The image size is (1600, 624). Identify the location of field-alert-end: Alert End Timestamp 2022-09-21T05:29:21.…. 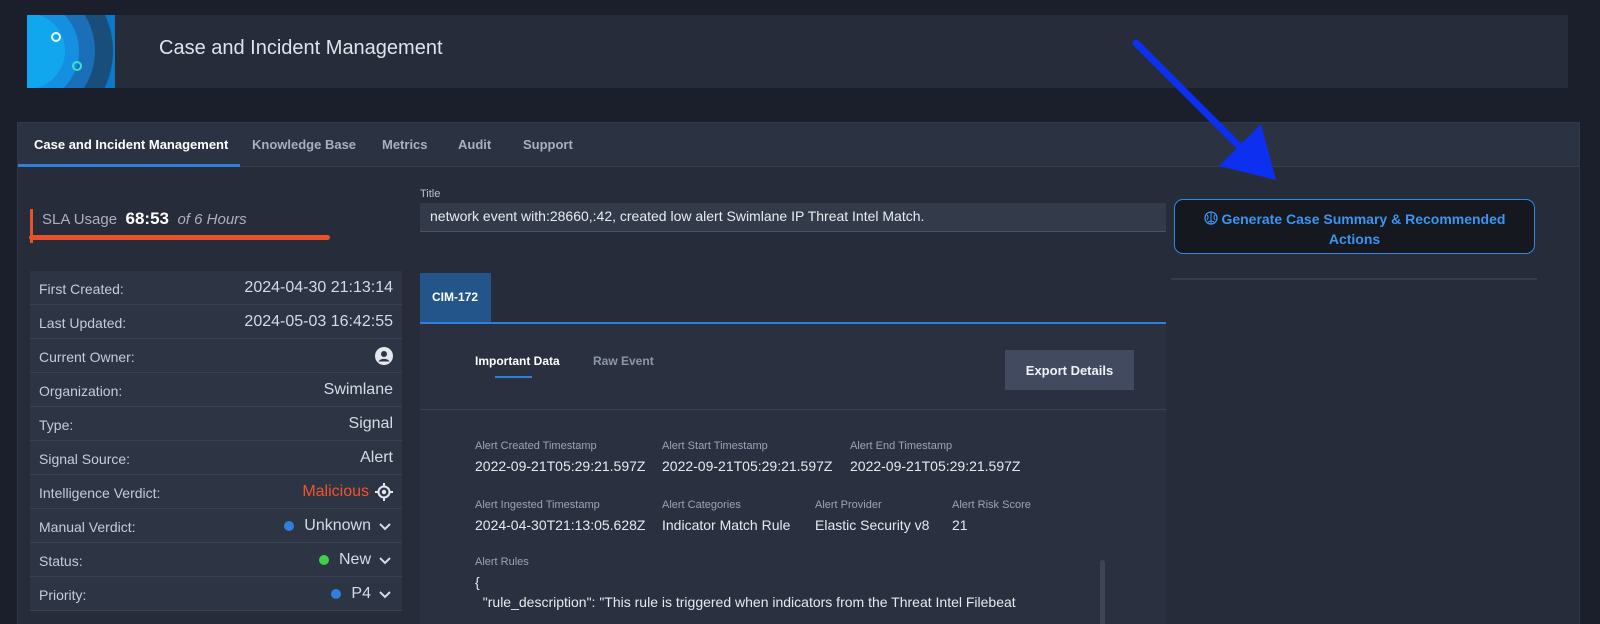
(935, 457).